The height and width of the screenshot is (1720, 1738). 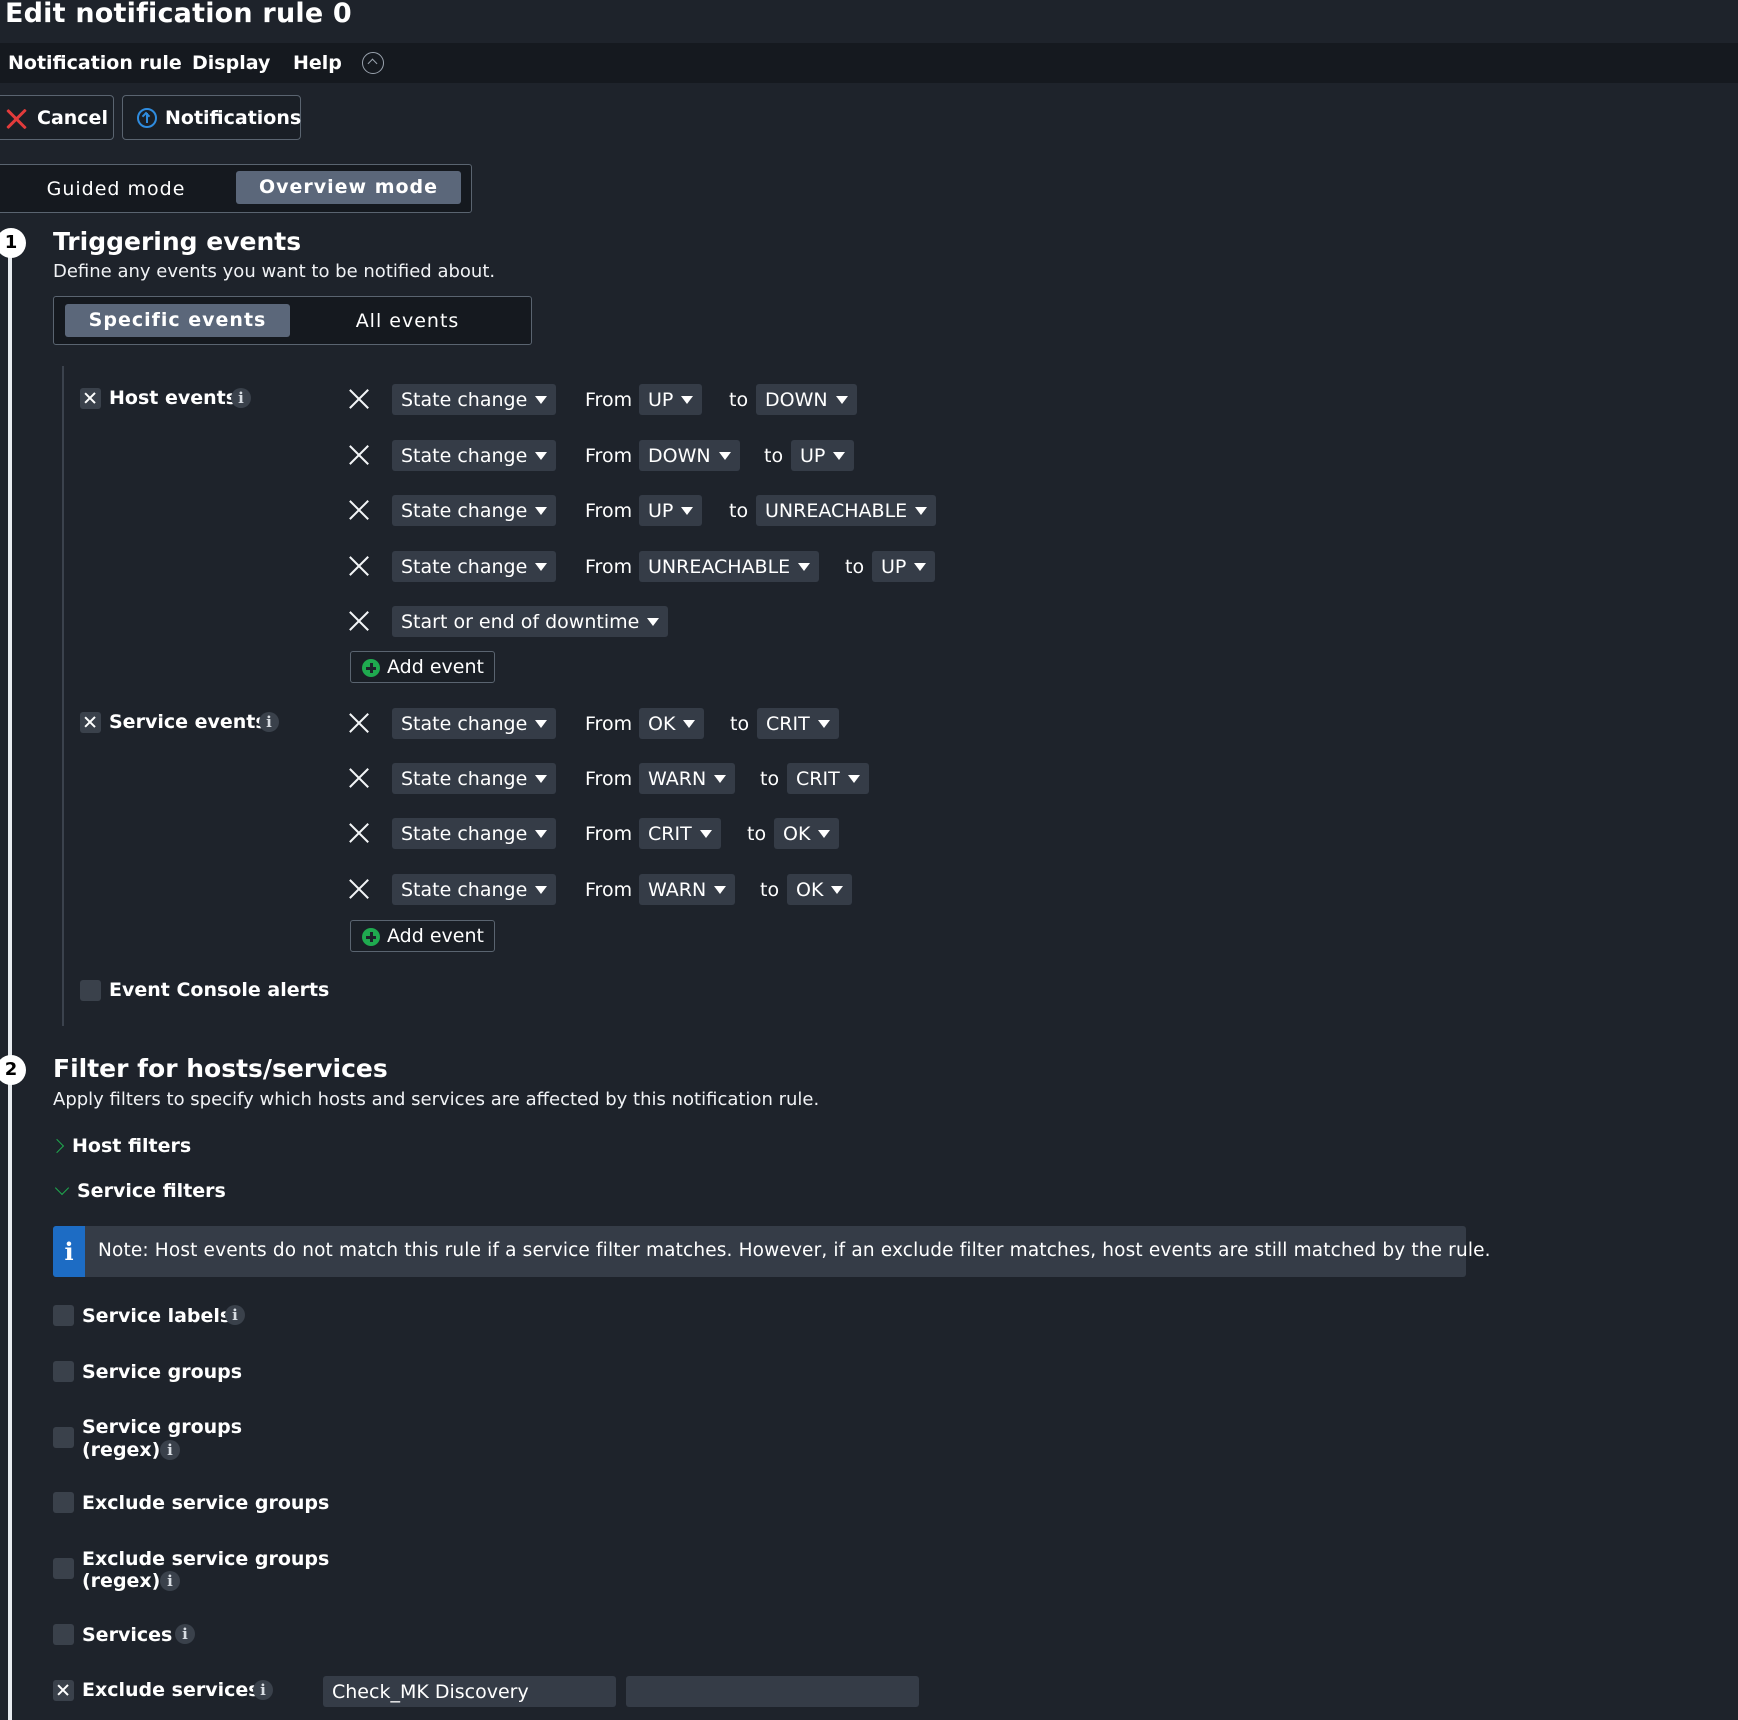 I want to click on service-event-4-from-select: WARN, so click(x=687, y=889).